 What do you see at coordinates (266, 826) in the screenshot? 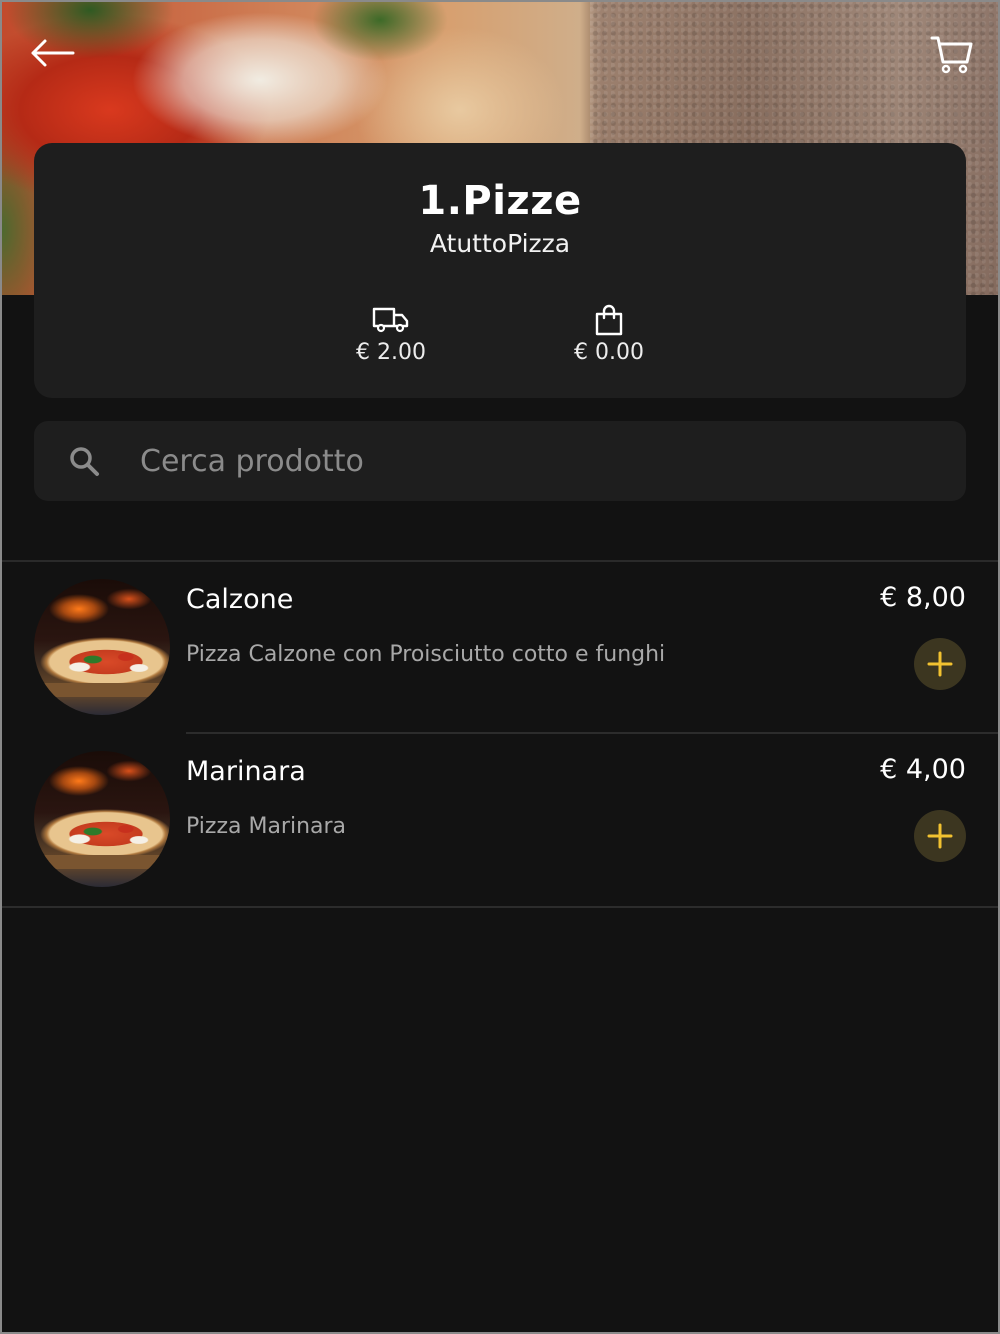
I see `product-description: Pizza Marinara` at bounding box center [266, 826].